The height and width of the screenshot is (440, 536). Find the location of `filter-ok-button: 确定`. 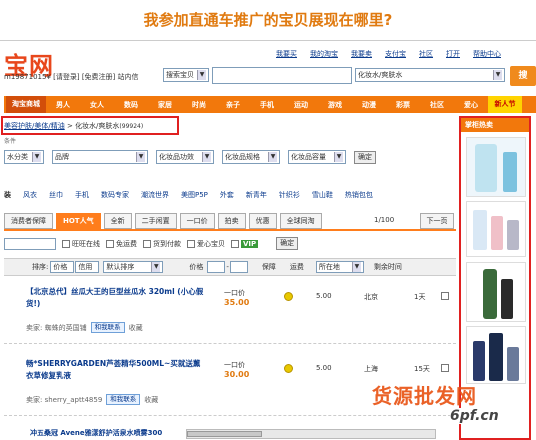

filter-ok-button: 确定 is located at coordinates (365, 157).